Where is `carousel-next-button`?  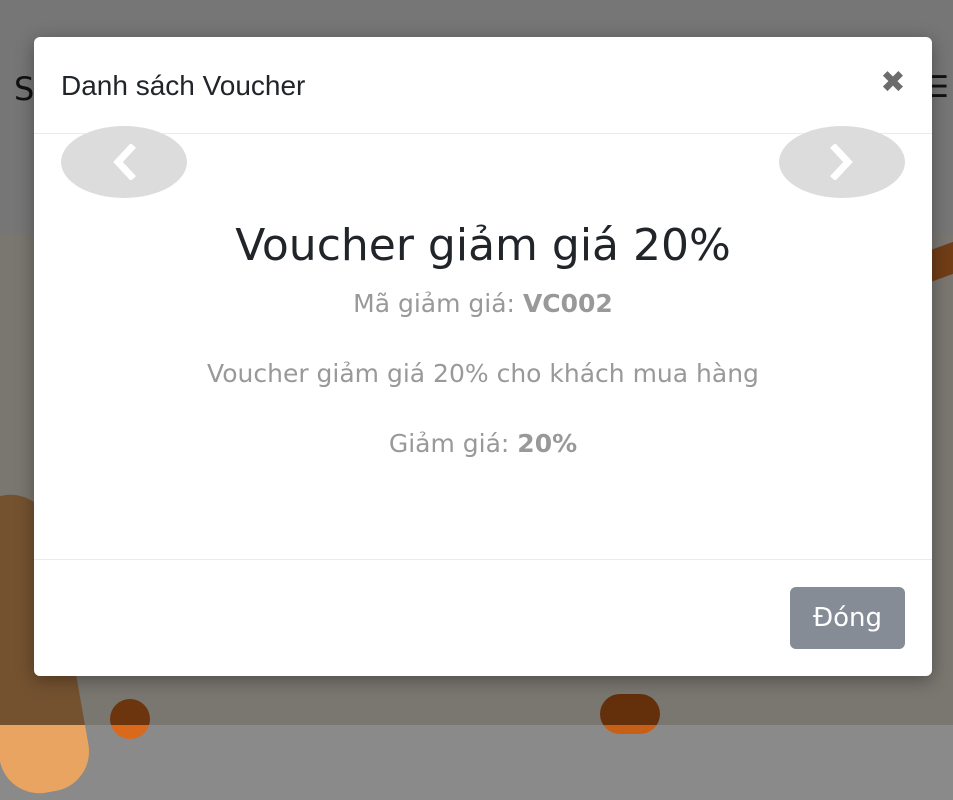
carousel-next-button is located at coordinates (842, 162).